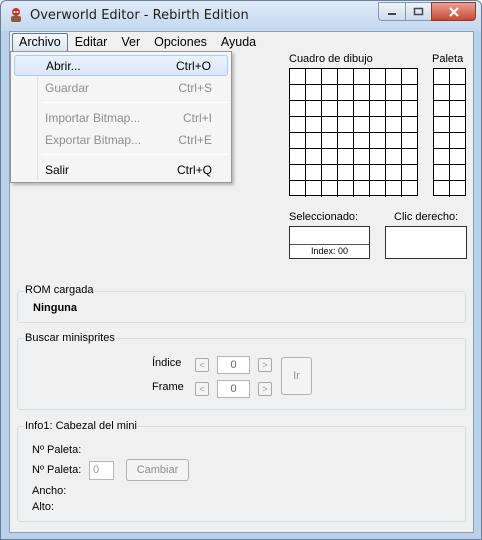 Image resolution: width=482 pixels, height=540 pixels. Describe the element at coordinates (391, 11) in the screenshot. I see `minimize-button` at that location.